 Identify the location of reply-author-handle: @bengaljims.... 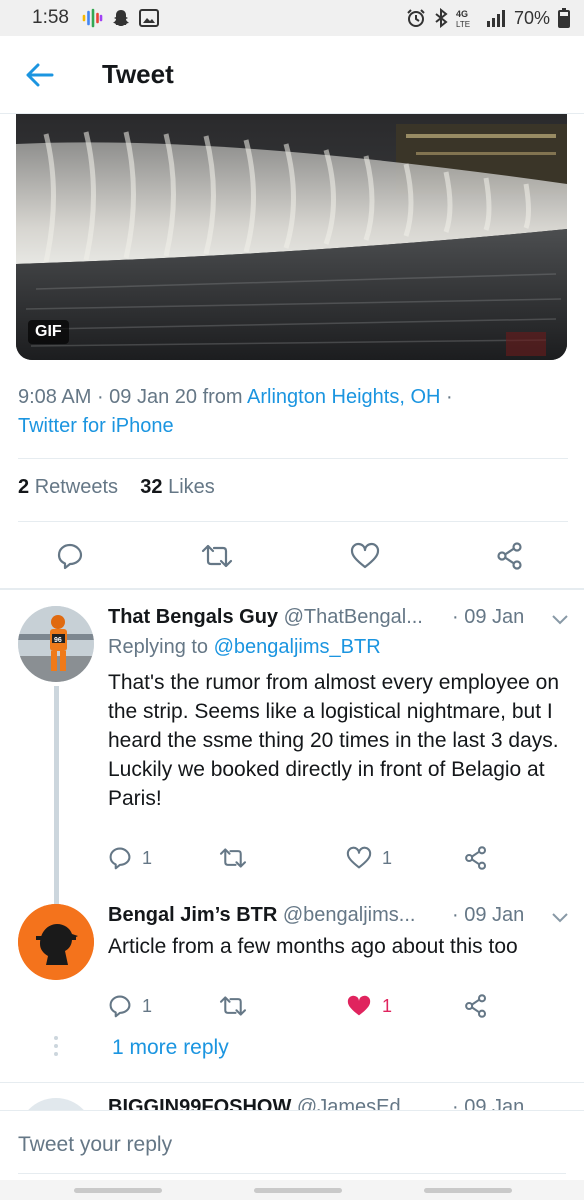
(349, 915).